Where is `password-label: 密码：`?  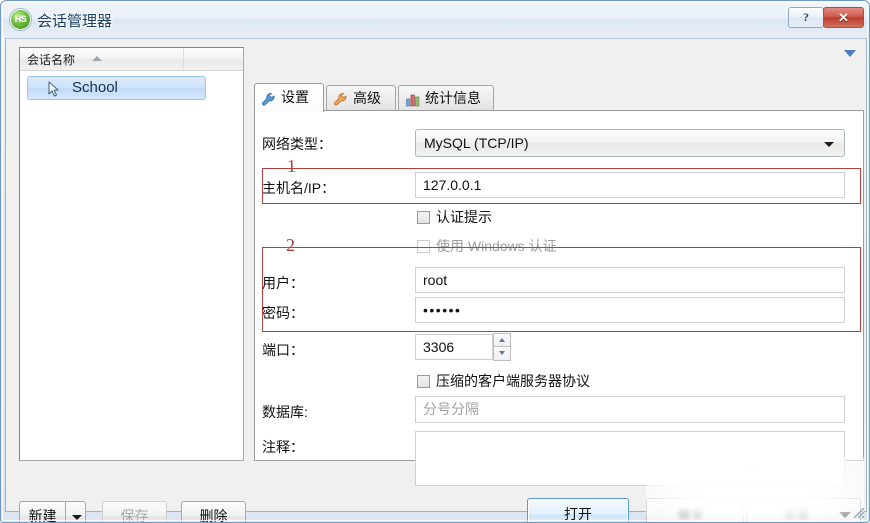
password-label: 密码： is located at coordinates (283, 313).